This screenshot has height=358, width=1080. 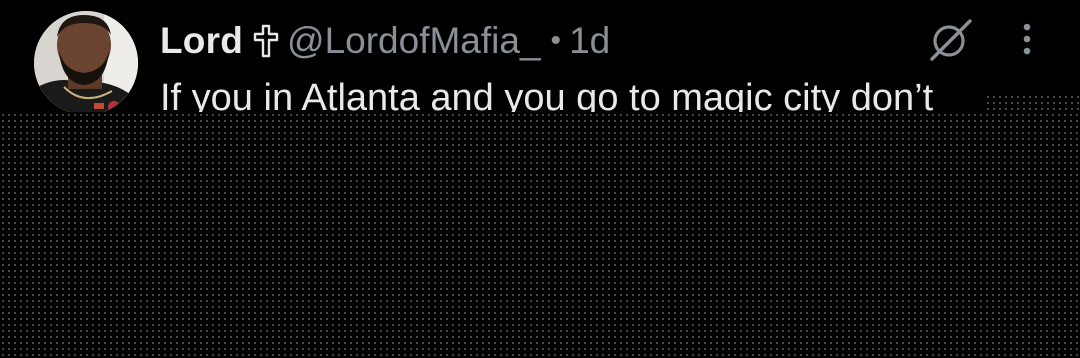 I want to click on avatar-image, so click(x=86, y=63).